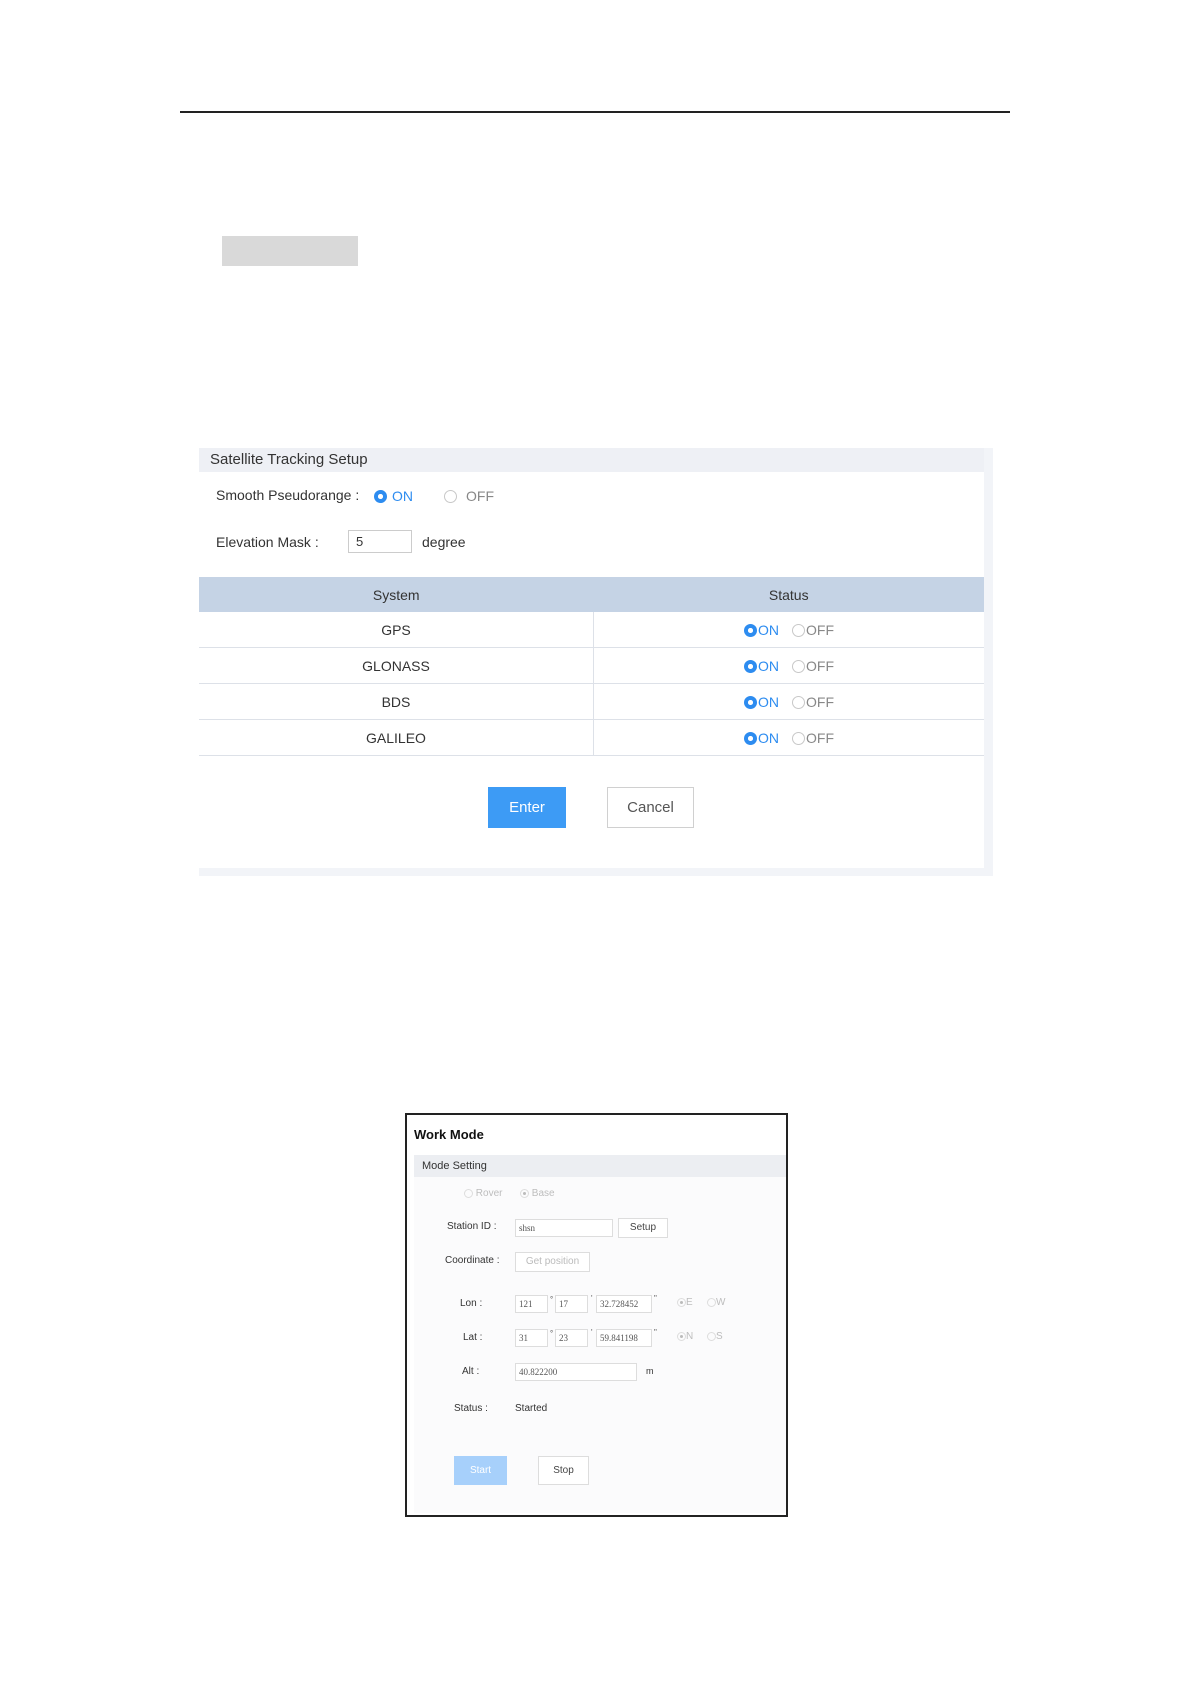 Image resolution: width=1191 pixels, height=1684 pixels. What do you see at coordinates (444, 542) in the screenshot?
I see `elevation-unit: degree` at bounding box center [444, 542].